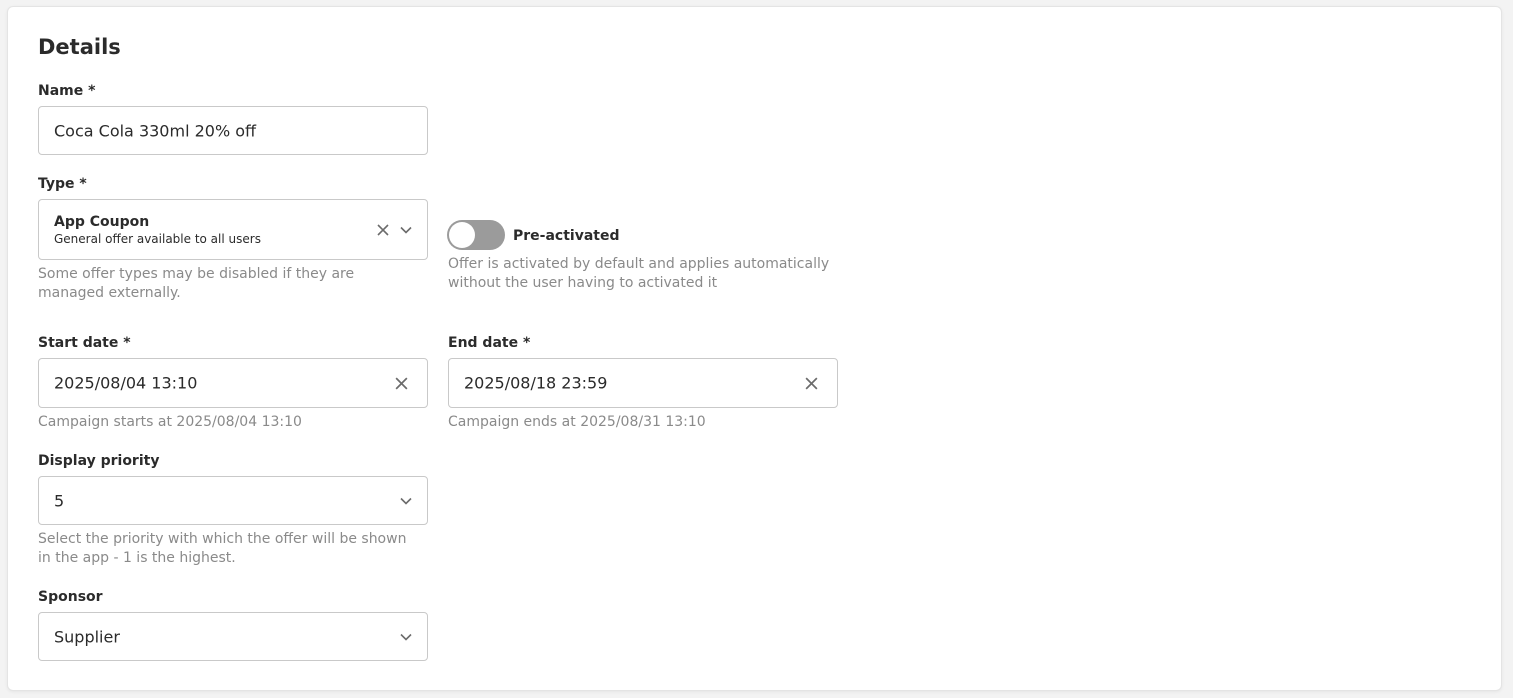  I want to click on display-priority-label: Display priority, so click(99, 461).